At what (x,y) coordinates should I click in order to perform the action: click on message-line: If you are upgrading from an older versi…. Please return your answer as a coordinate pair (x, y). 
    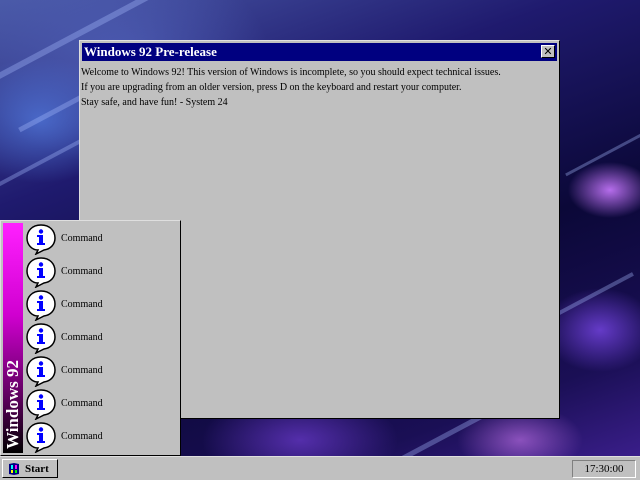
    Looking at the image, I should click on (271, 87).